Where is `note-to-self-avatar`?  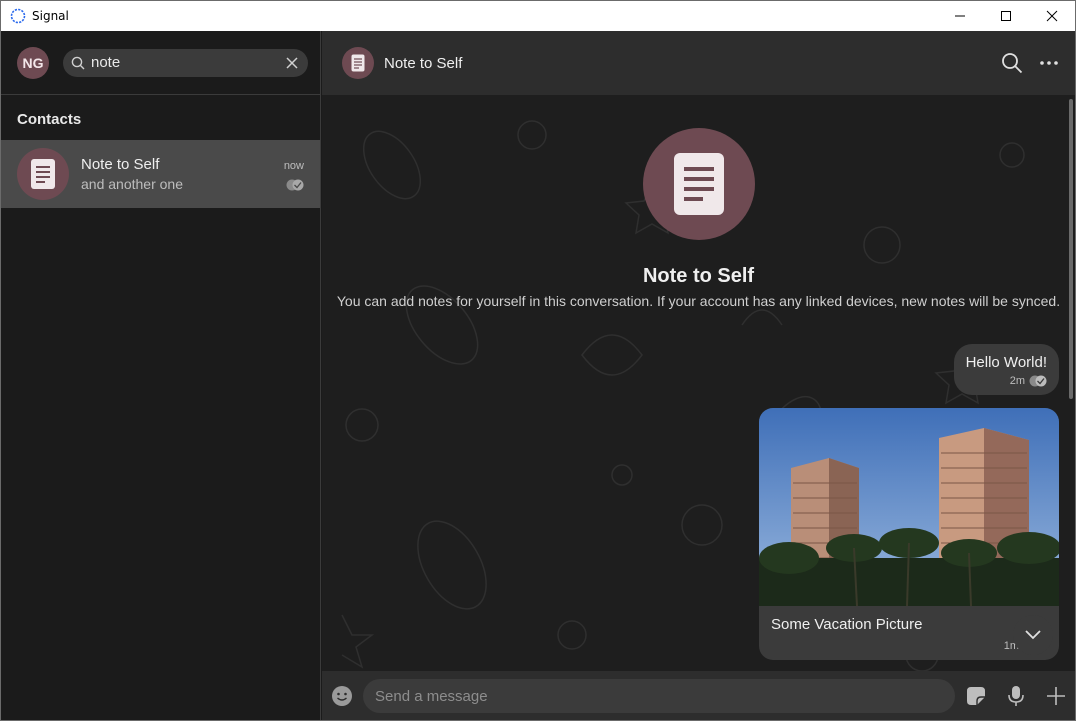
note-to-self-avatar is located at coordinates (43, 174).